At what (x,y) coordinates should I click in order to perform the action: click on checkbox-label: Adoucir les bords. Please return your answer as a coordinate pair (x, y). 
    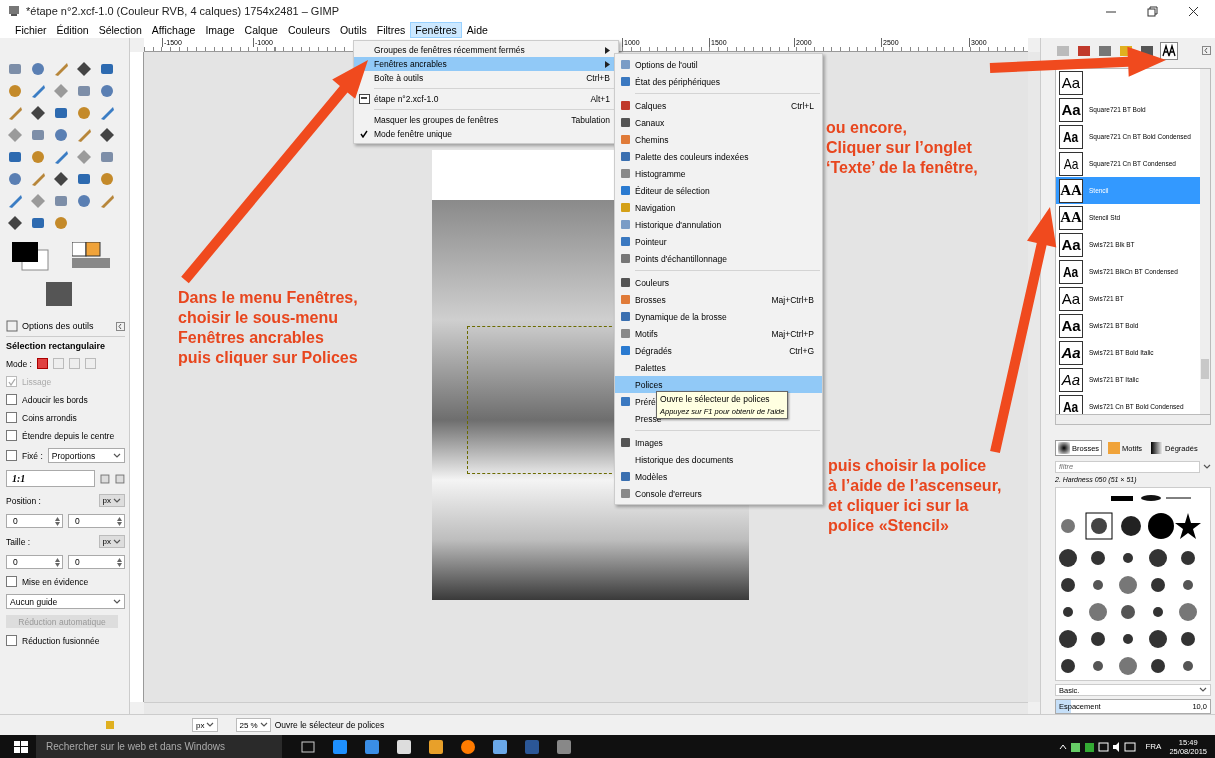
    Looking at the image, I should click on (55, 399).